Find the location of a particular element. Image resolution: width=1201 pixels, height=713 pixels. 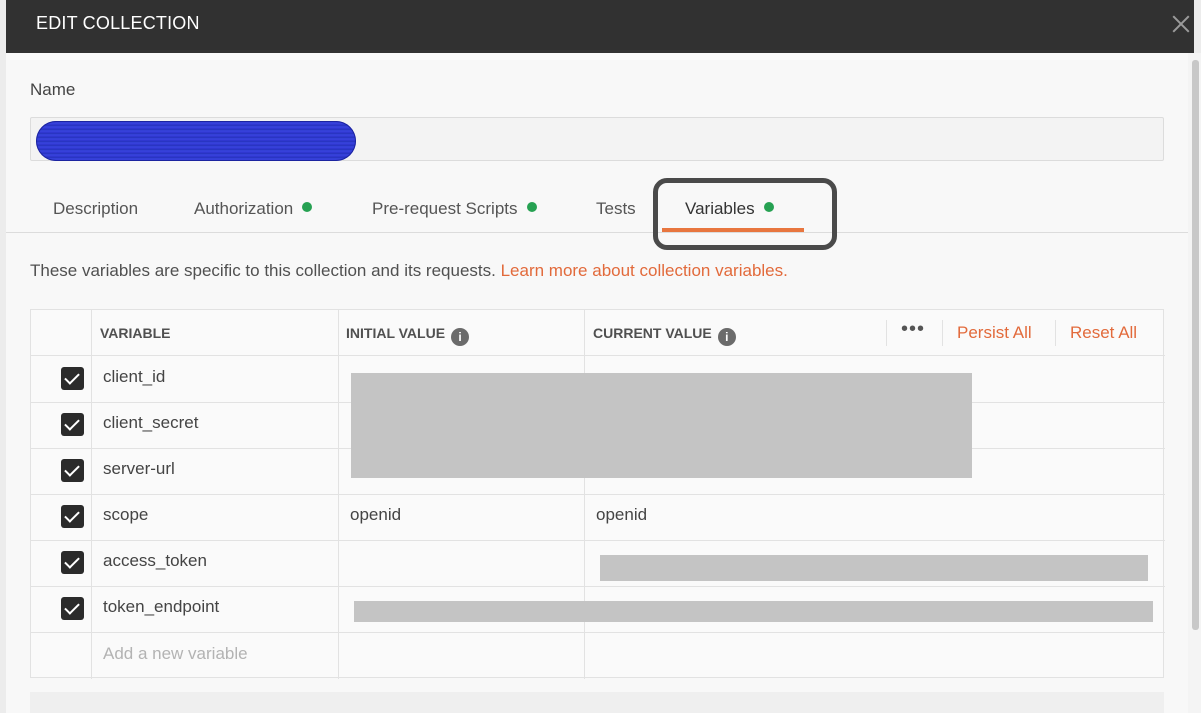

header-current-value: CURRENT VALUE i is located at coordinates (664, 333).